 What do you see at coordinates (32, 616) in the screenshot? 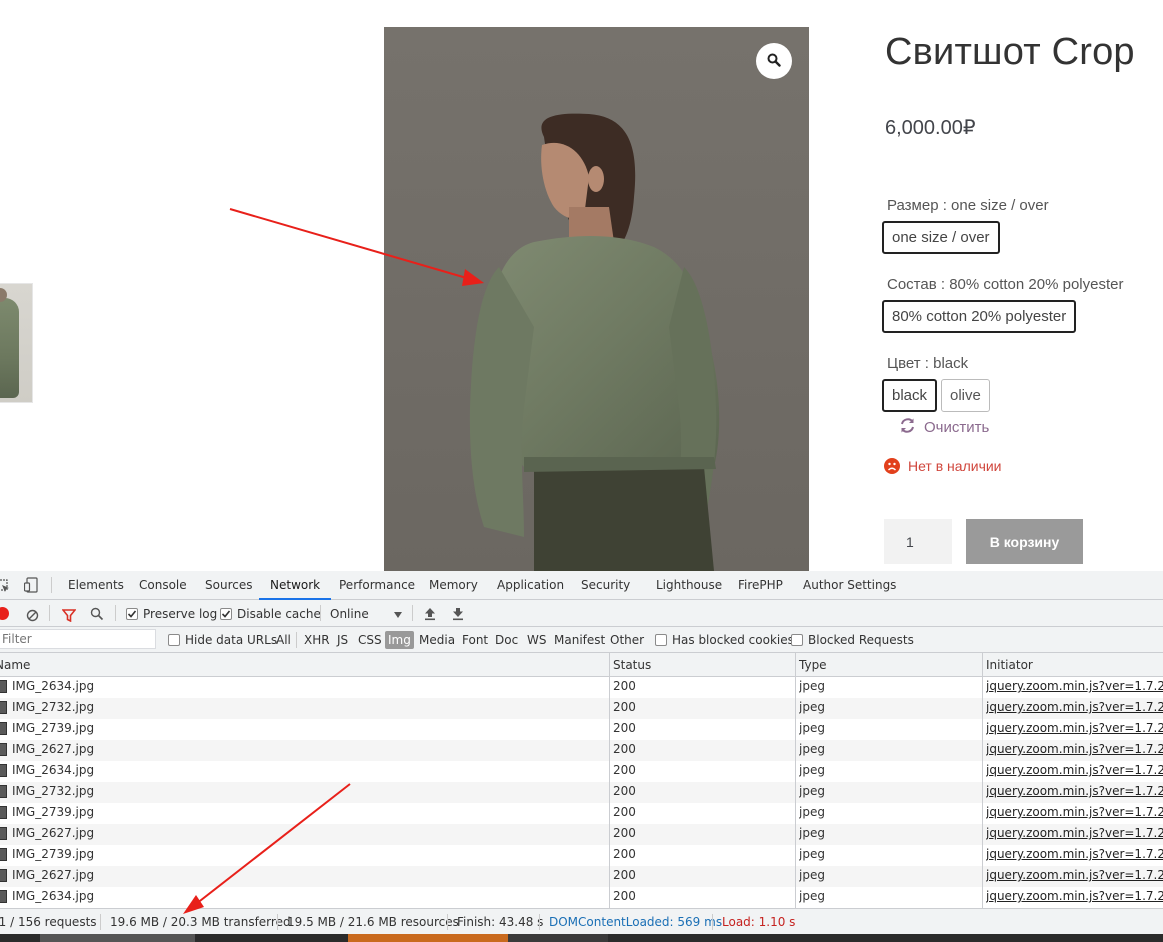
I see `clear-icon` at bounding box center [32, 616].